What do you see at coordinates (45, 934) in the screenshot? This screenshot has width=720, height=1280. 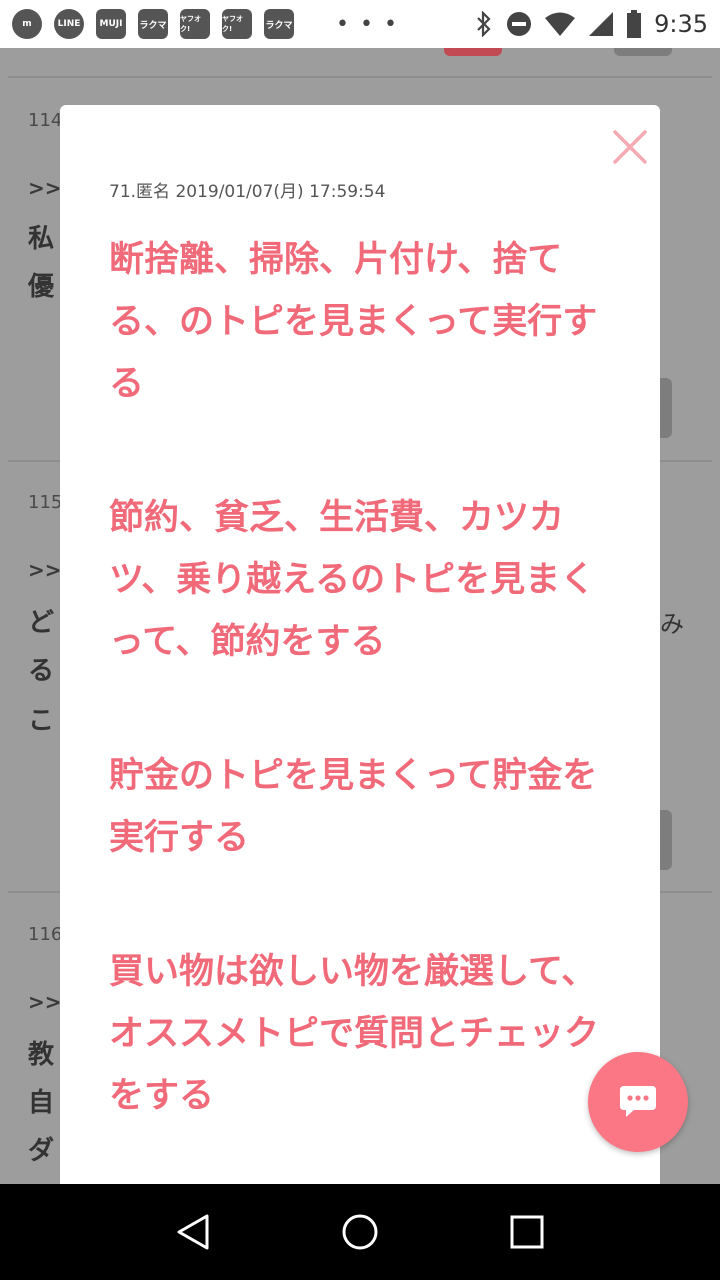 I see `comment-number: 116` at bounding box center [45, 934].